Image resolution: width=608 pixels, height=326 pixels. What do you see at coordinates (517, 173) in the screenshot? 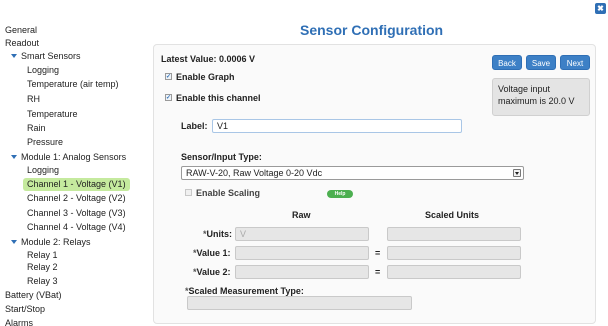
I see `chevron-down-icon` at bounding box center [517, 173].